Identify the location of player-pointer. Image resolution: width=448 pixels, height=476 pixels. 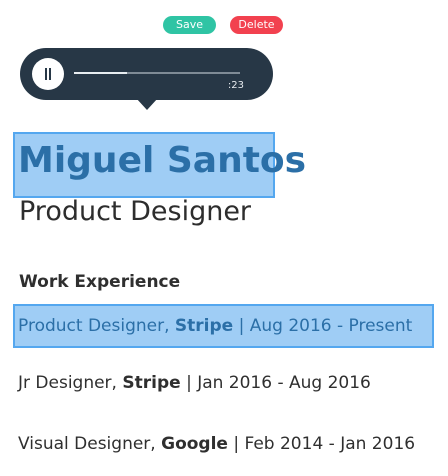
(147, 104).